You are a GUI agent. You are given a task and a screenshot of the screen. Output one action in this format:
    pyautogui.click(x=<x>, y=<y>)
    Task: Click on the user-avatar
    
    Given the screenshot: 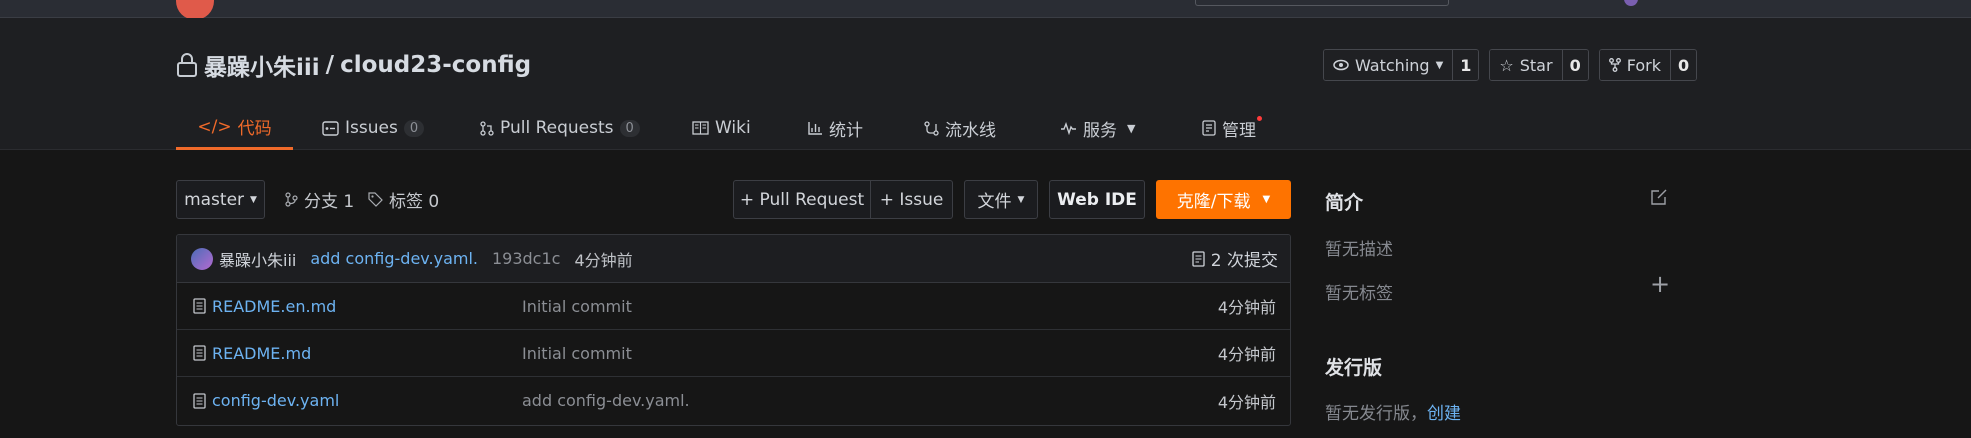 What is the action you would take?
    pyautogui.click(x=1631, y=3)
    